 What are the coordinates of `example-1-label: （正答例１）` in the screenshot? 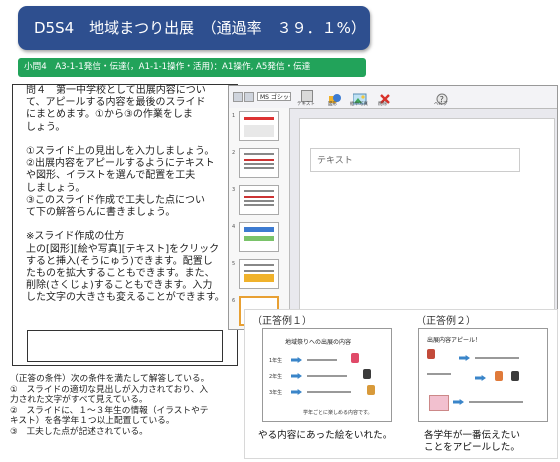 It's located at (282, 321).